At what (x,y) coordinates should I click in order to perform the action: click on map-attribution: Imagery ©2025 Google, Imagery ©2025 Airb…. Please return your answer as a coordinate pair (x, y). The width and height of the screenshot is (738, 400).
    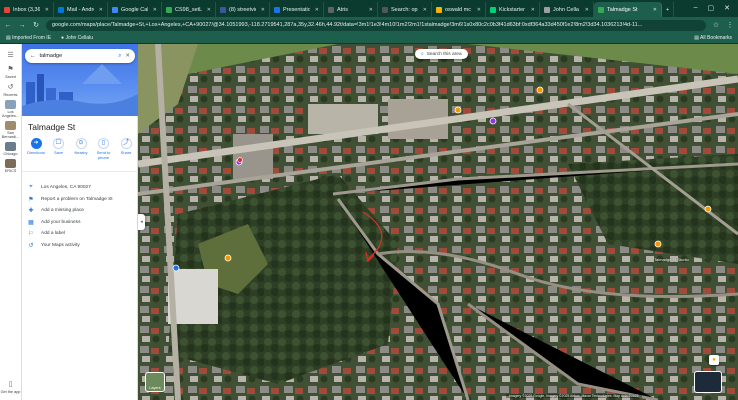
    Looking at the image, I should click on (574, 396).